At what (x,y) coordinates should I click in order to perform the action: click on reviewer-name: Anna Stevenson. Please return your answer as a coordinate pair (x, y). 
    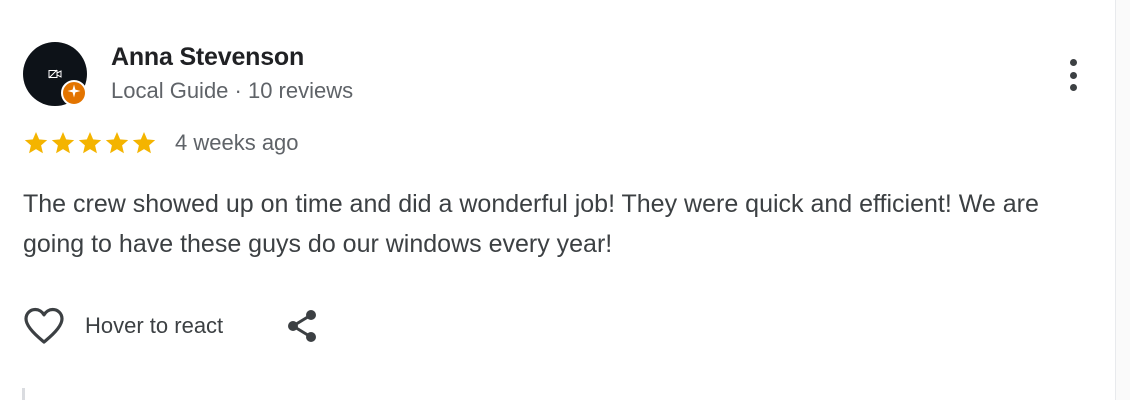
    Looking at the image, I should click on (207, 57).